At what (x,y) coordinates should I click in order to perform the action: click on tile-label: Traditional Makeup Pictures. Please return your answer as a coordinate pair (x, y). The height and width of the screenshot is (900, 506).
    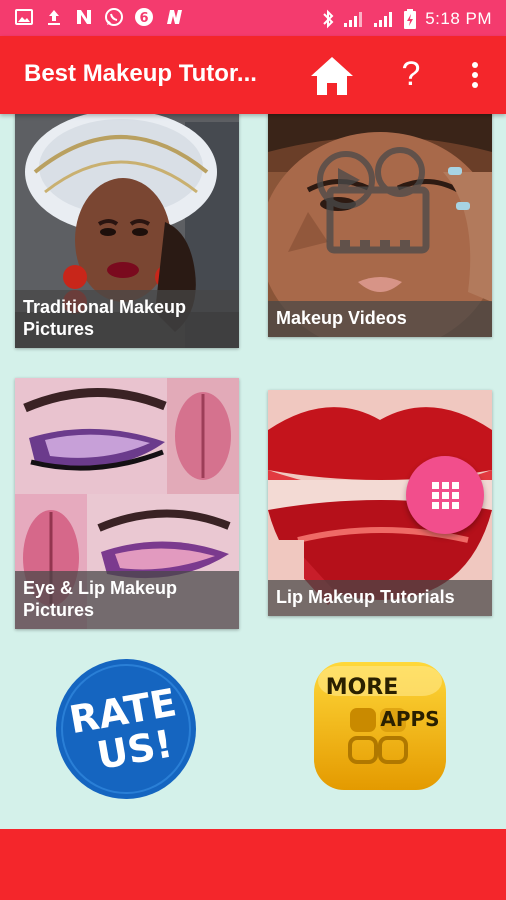
    Looking at the image, I should click on (127, 319).